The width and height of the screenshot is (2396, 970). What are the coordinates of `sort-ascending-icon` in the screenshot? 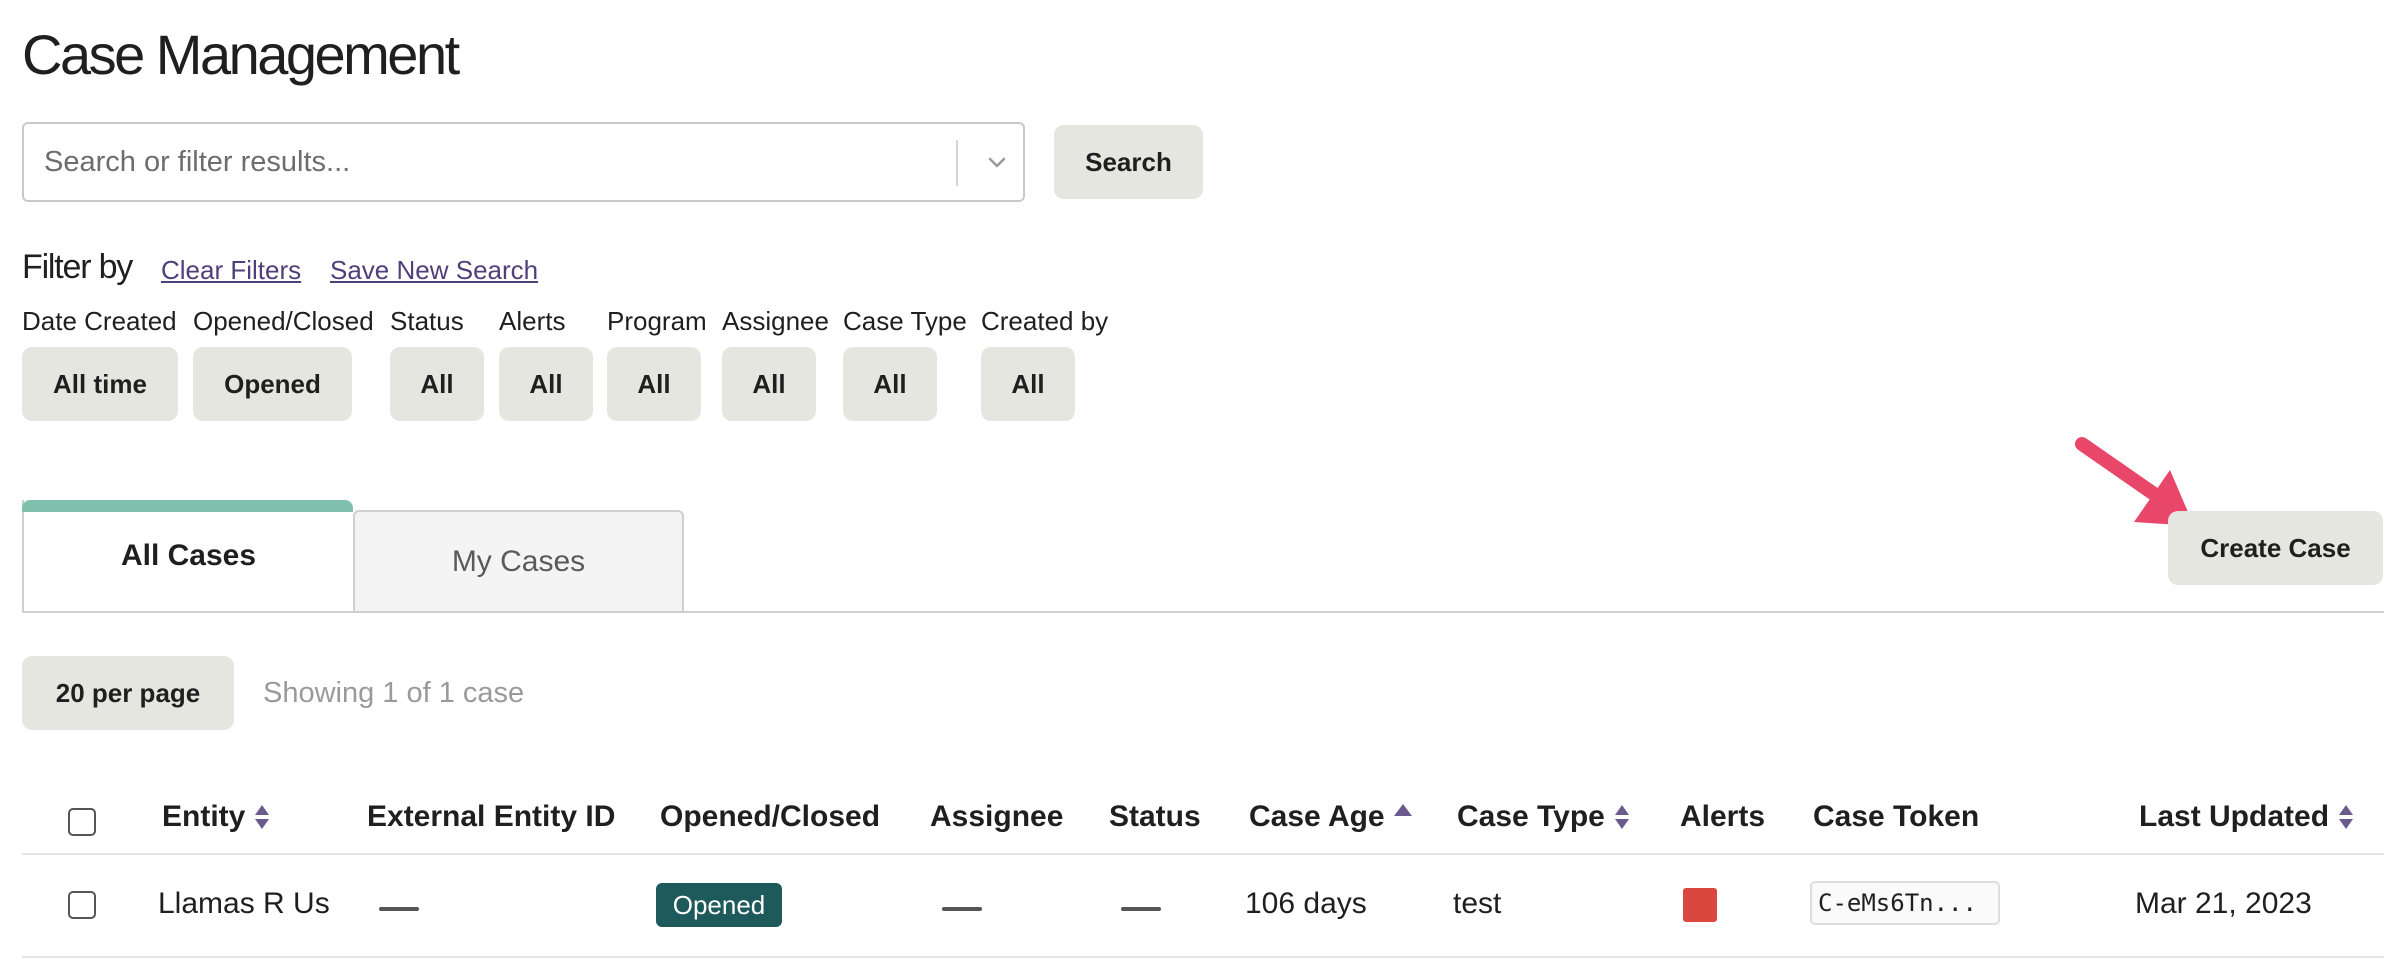 It's located at (1403, 810).